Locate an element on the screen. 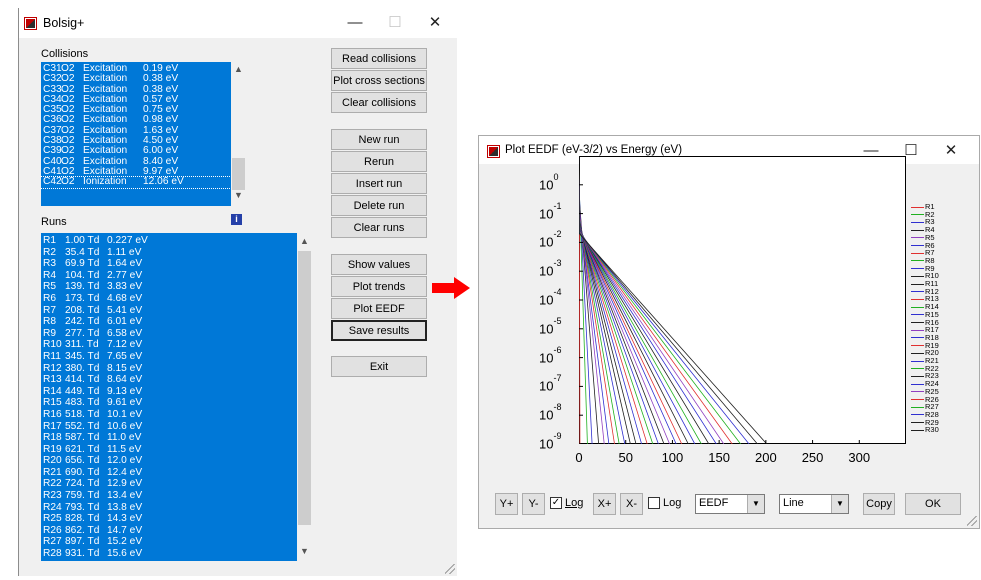  run-row: R19 621. Td 11.5 eV is located at coordinates (169, 450).